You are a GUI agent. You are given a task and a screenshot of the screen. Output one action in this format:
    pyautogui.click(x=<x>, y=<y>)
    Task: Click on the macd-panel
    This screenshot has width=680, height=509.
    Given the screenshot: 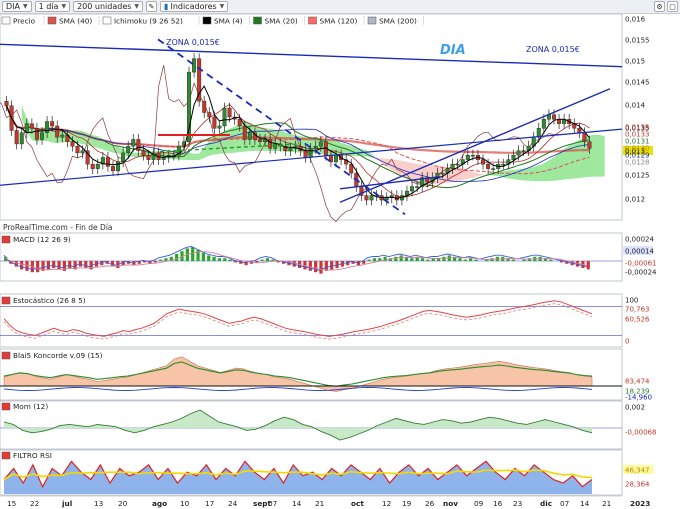 What is the action you would take?
    pyautogui.click(x=311, y=257)
    